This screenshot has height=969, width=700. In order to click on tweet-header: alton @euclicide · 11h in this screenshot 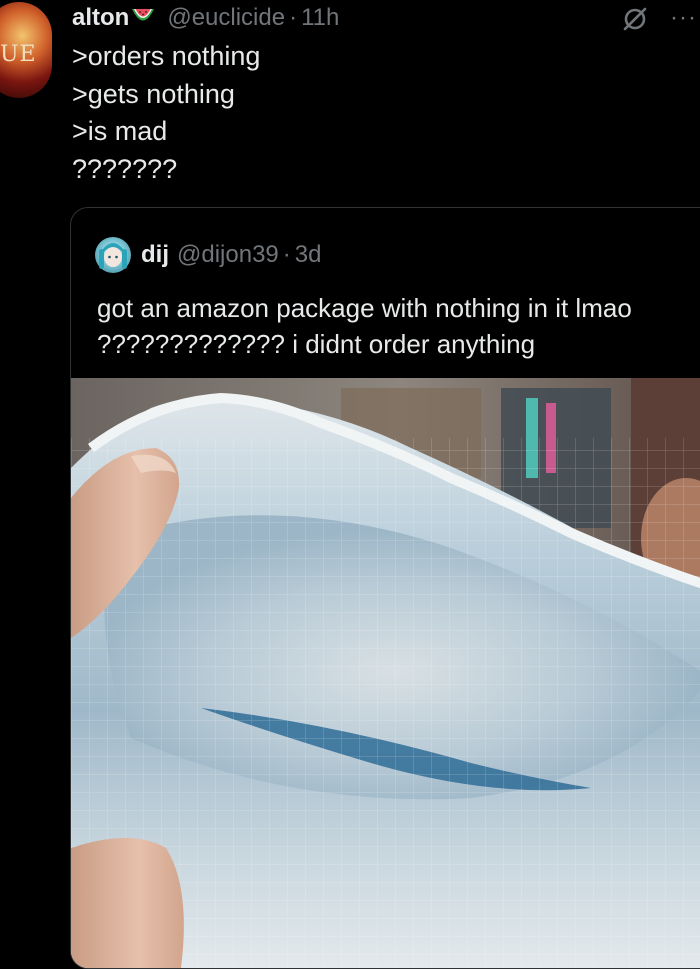, I will do `click(205, 18)`.